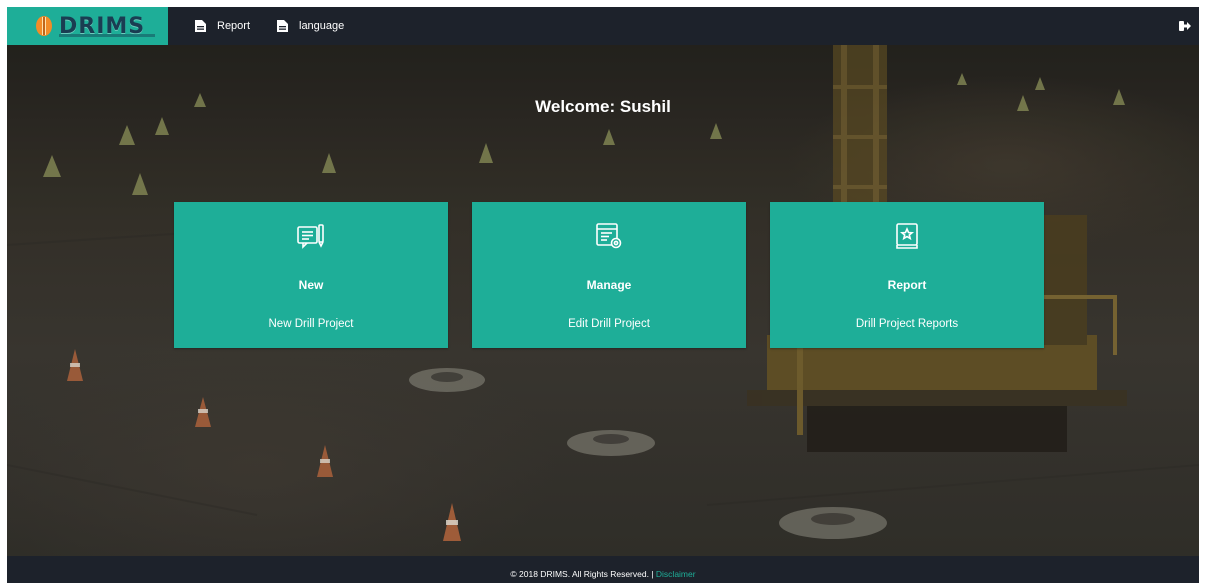 This screenshot has height=583, width=1206. Describe the element at coordinates (609, 285) in the screenshot. I see `card-manage-title: Manage` at that location.